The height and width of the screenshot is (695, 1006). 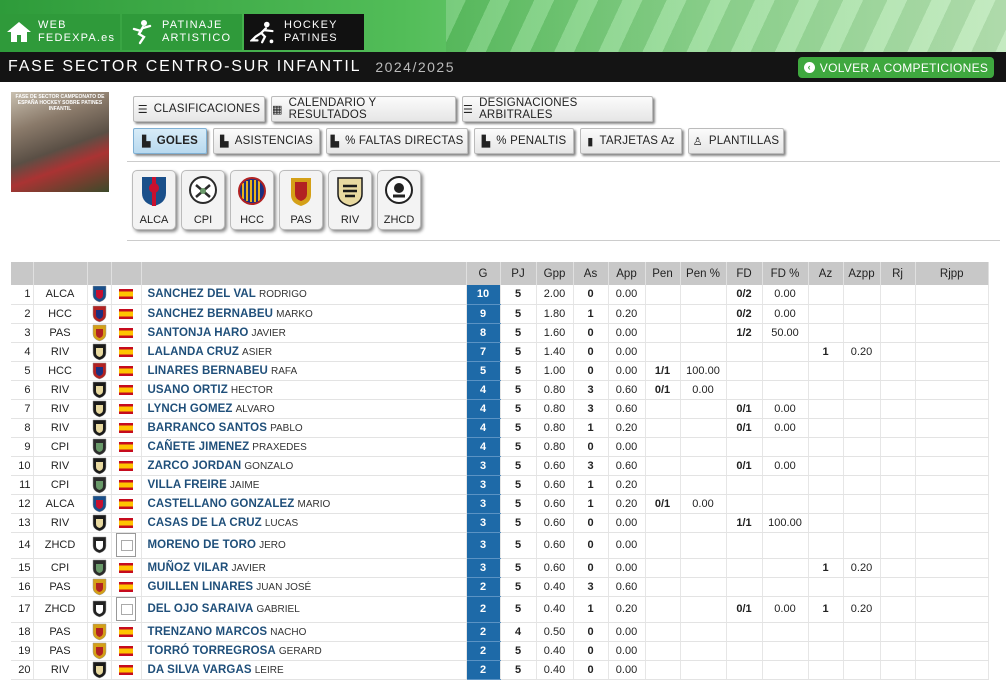 What do you see at coordinates (399, 200) in the screenshot?
I see `team-button-zhcd: ZHCD` at bounding box center [399, 200].